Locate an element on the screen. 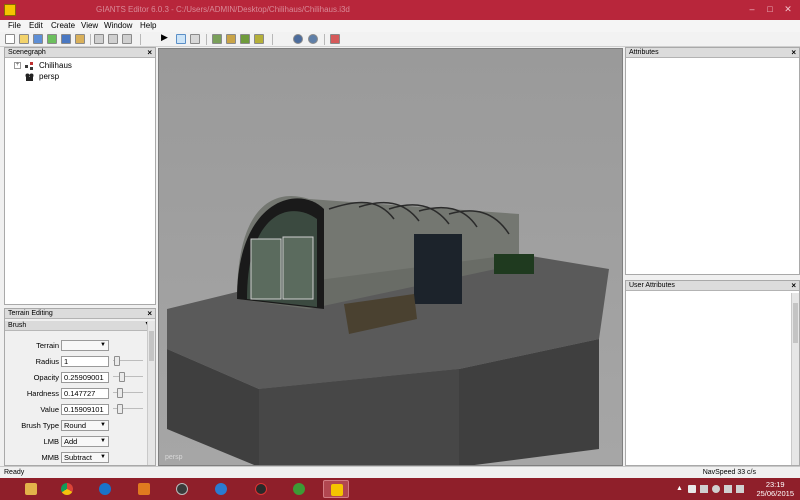 Image resolution: width=800 pixels, height=500 pixels. play-icon: ▶ is located at coordinates (165, 38).